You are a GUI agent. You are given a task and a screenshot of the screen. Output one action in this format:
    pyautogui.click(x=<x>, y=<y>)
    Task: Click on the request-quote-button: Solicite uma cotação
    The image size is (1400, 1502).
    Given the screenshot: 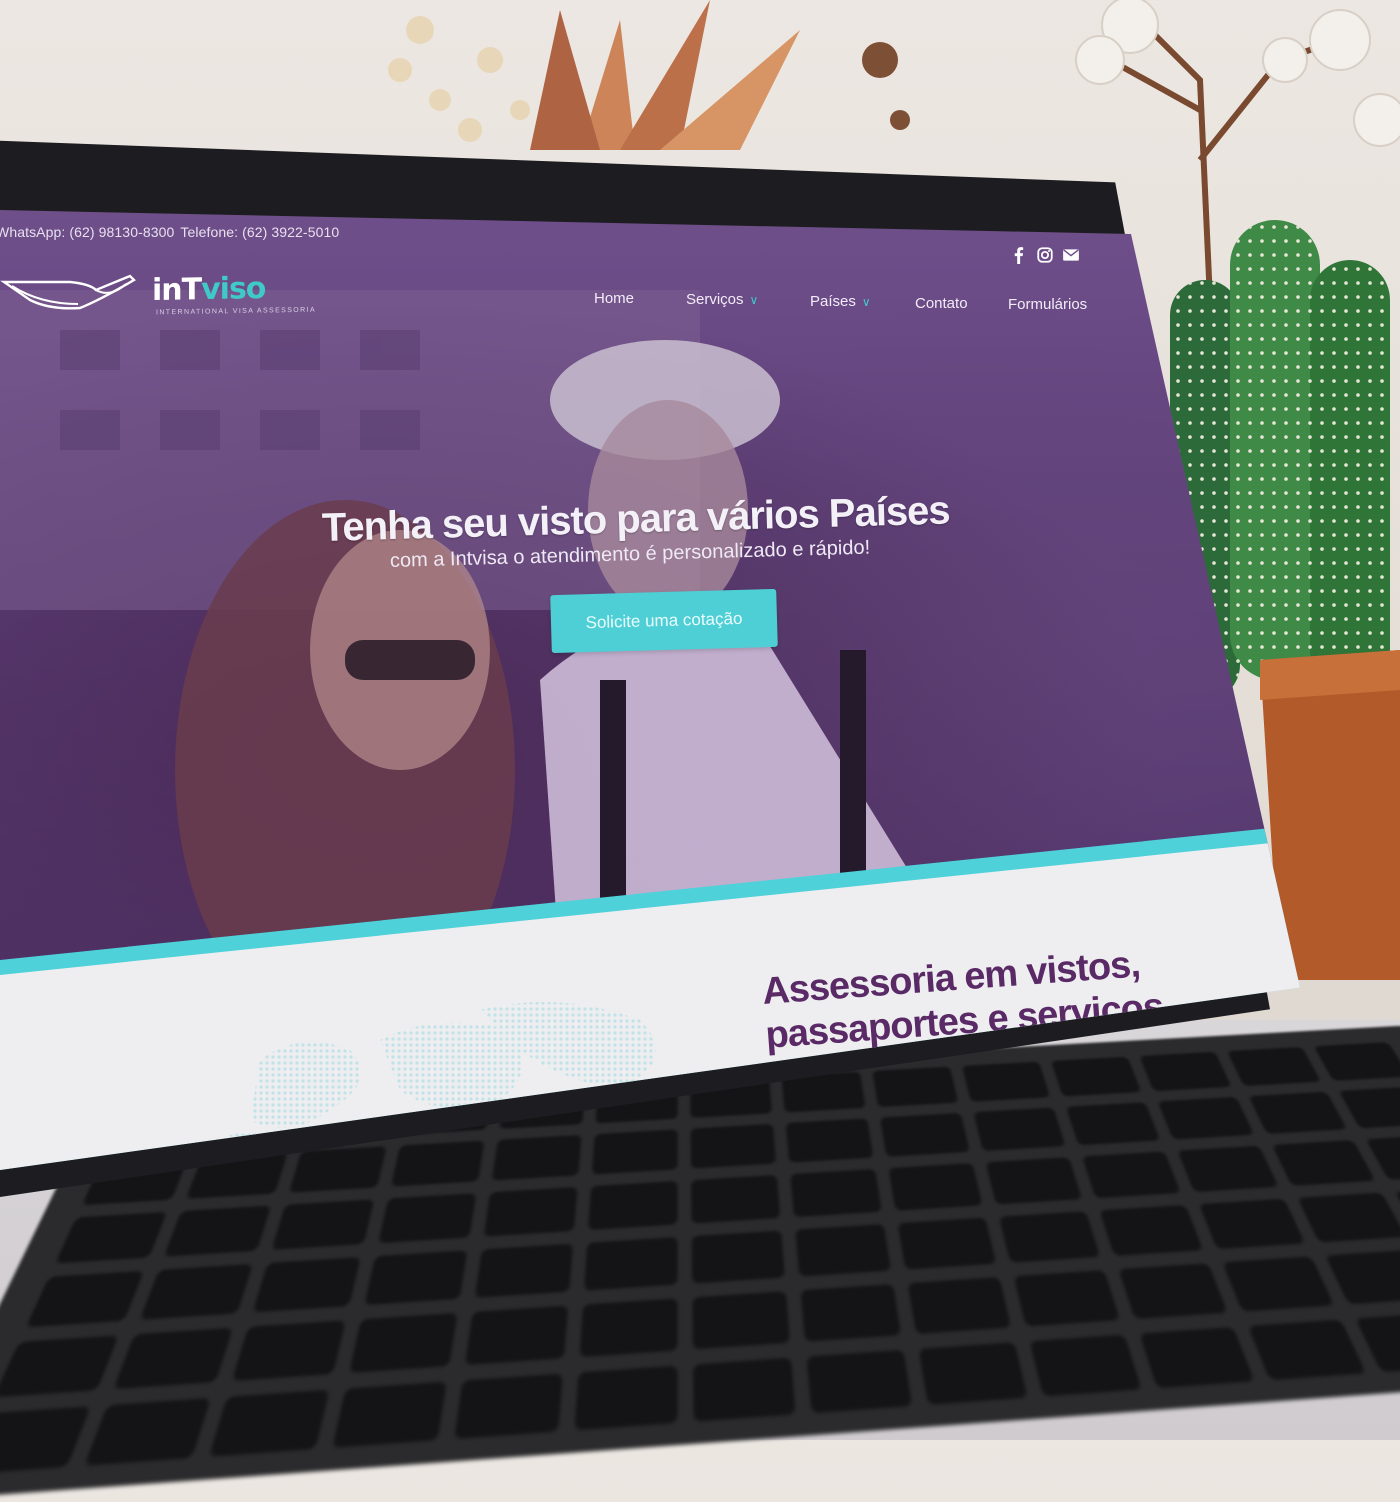 What is the action you would take?
    pyautogui.click(x=664, y=621)
    